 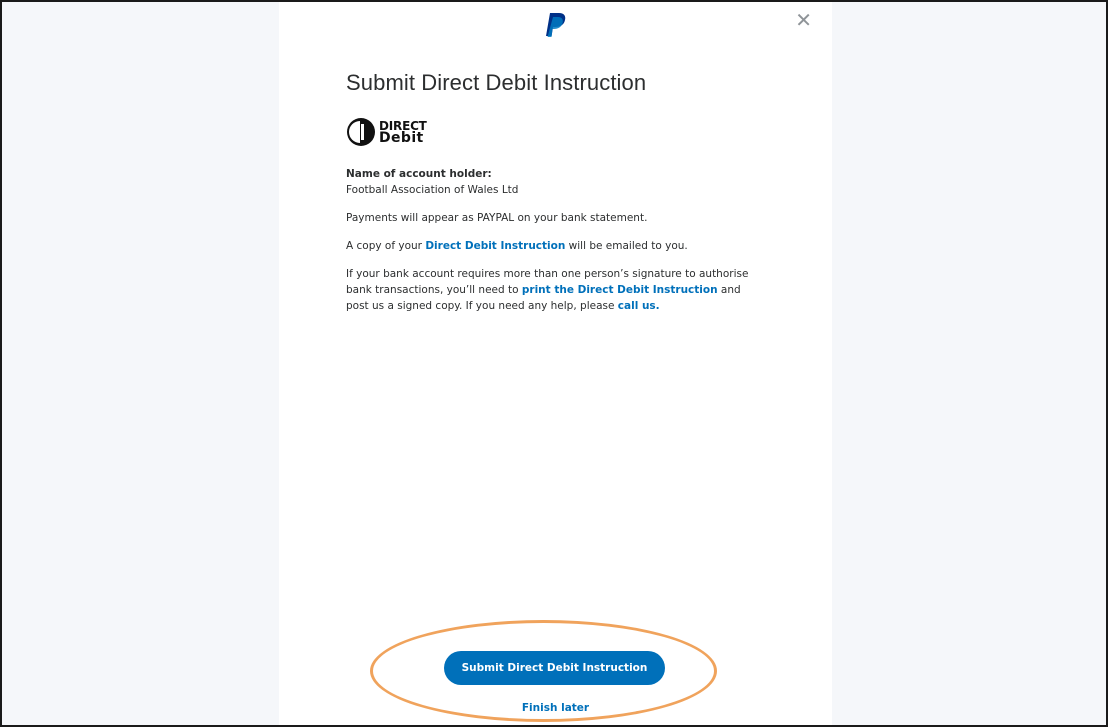 What do you see at coordinates (620, 290) in the screenshot?
I see `print-instruction-link: print the Direct Debit Instruction` at bounding box center [620, 290].